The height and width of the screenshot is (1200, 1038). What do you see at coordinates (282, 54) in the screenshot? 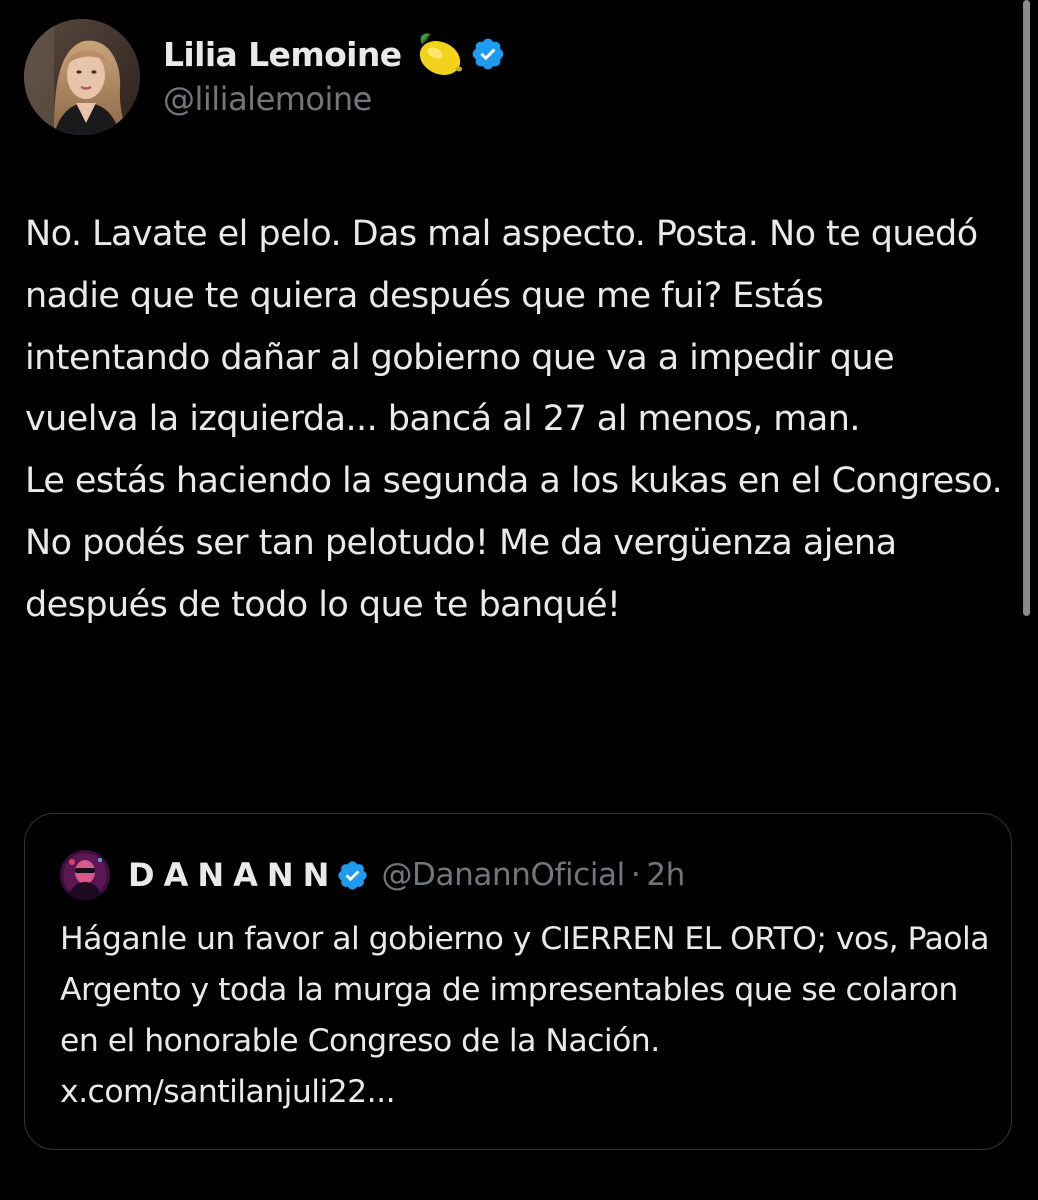
I see `author-name: Lilia Lemoine` at bounding box center [282, 54].